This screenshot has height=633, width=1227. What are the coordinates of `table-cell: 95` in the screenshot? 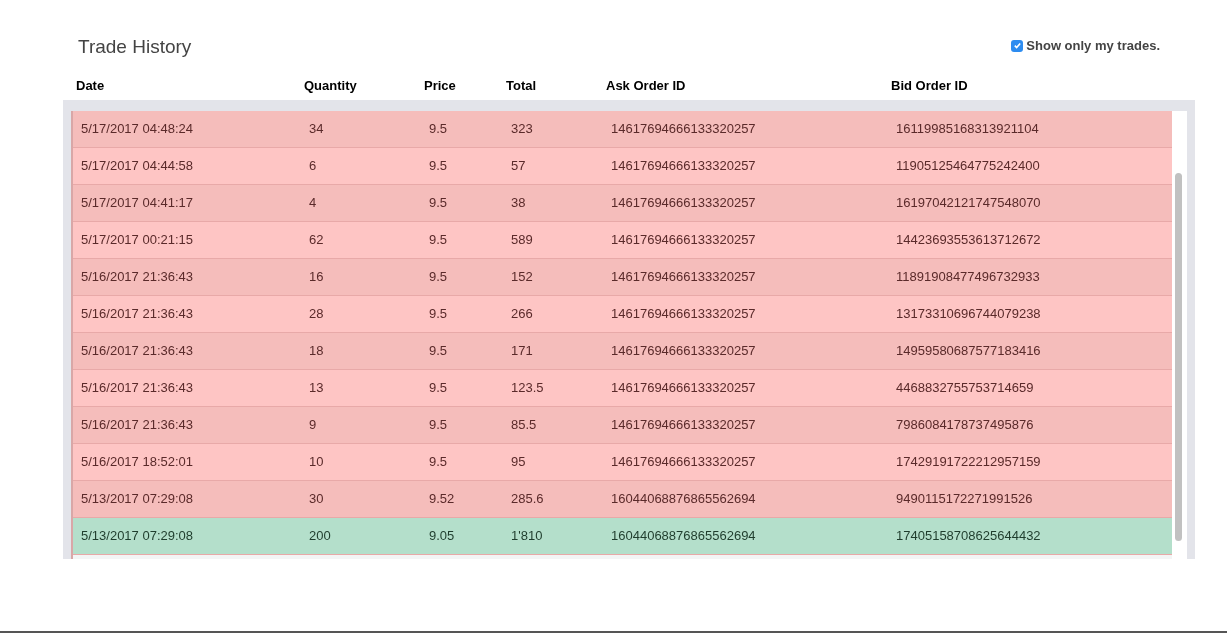 It's located at (518, 462).